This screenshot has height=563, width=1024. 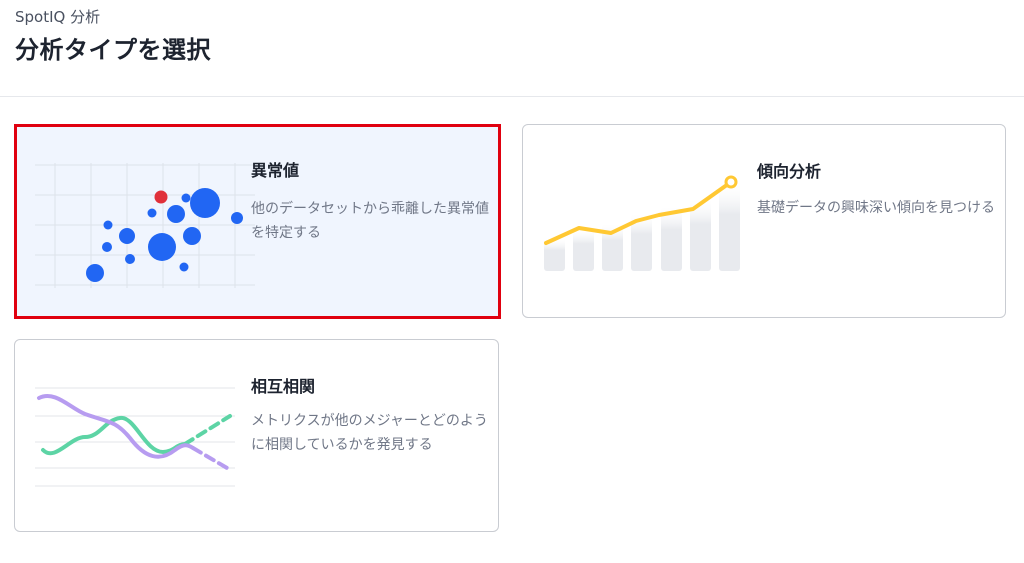 I want to click on card-description: 他のデータセットから乖離した異常値を特定する, so click(x=370, y=221).